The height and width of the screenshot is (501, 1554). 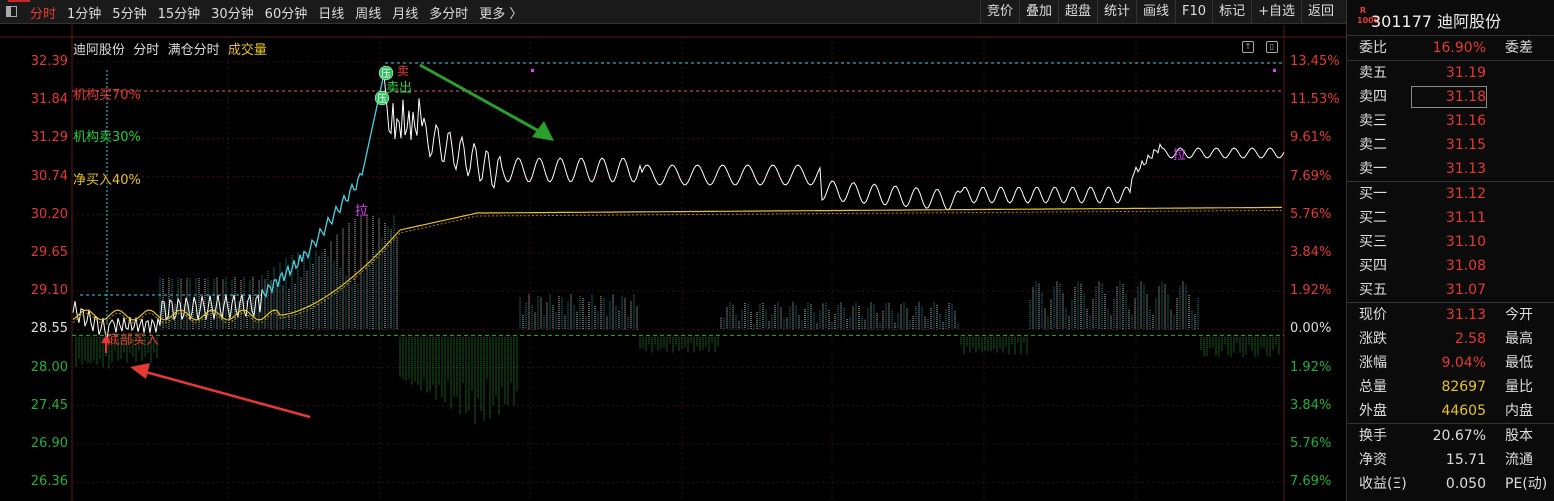 I want to click on row-label: 买五, so click(x=1373, y=290).